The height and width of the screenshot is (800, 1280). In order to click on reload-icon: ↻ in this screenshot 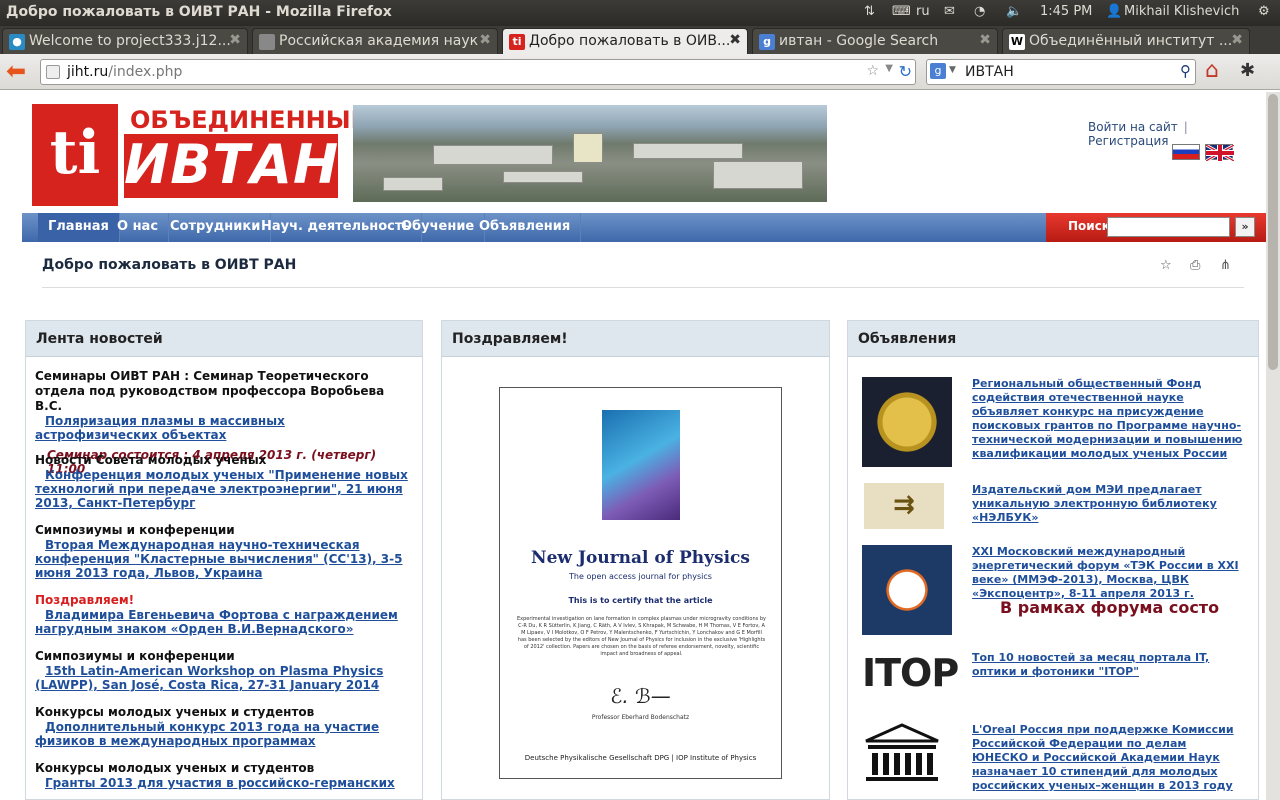, I will do `click(905, 71)`.